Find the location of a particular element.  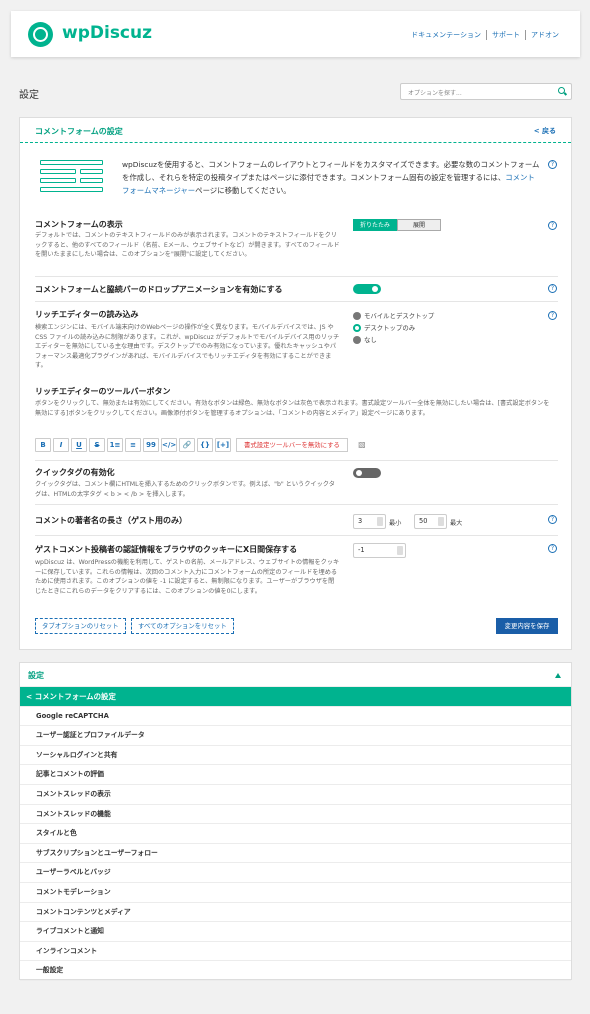

bold-button: B is located at coordinates (43, 445).